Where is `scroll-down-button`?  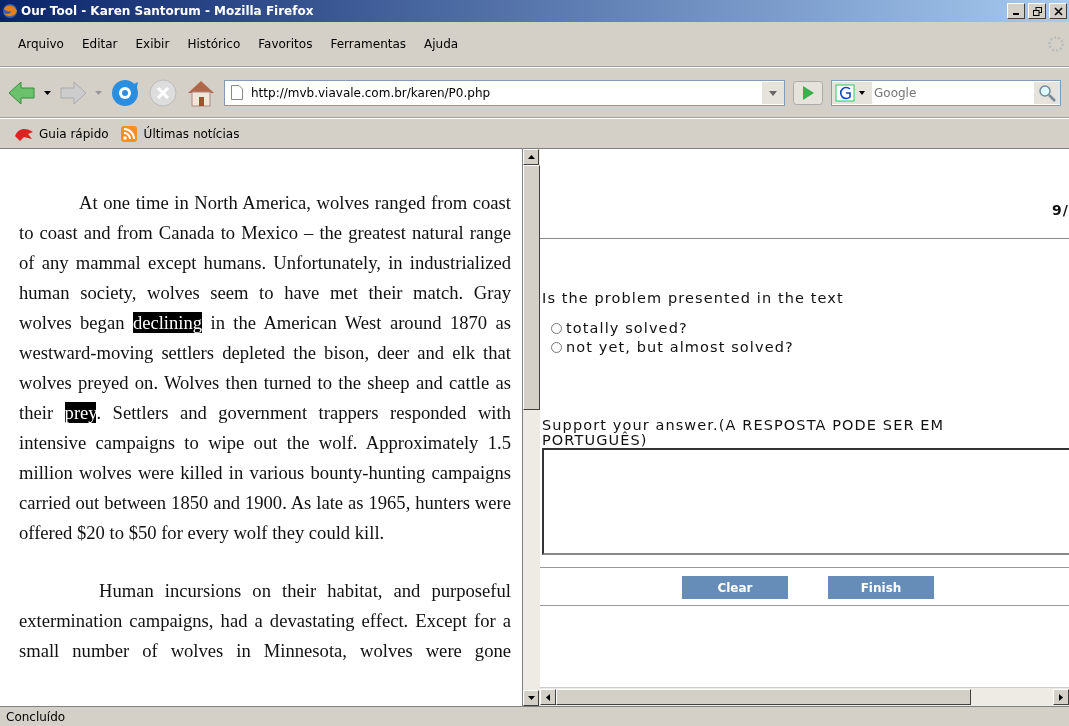
scroll-down-button is located at coordinates (531, 698).